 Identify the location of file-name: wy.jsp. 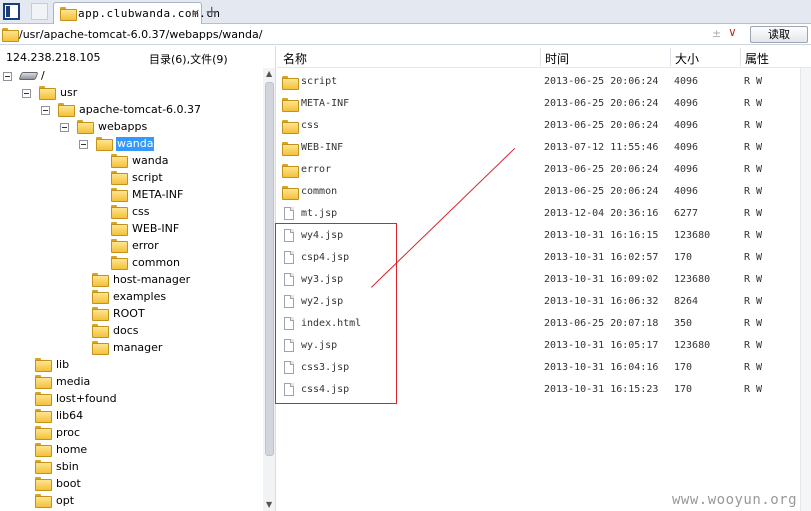
(319, 345).